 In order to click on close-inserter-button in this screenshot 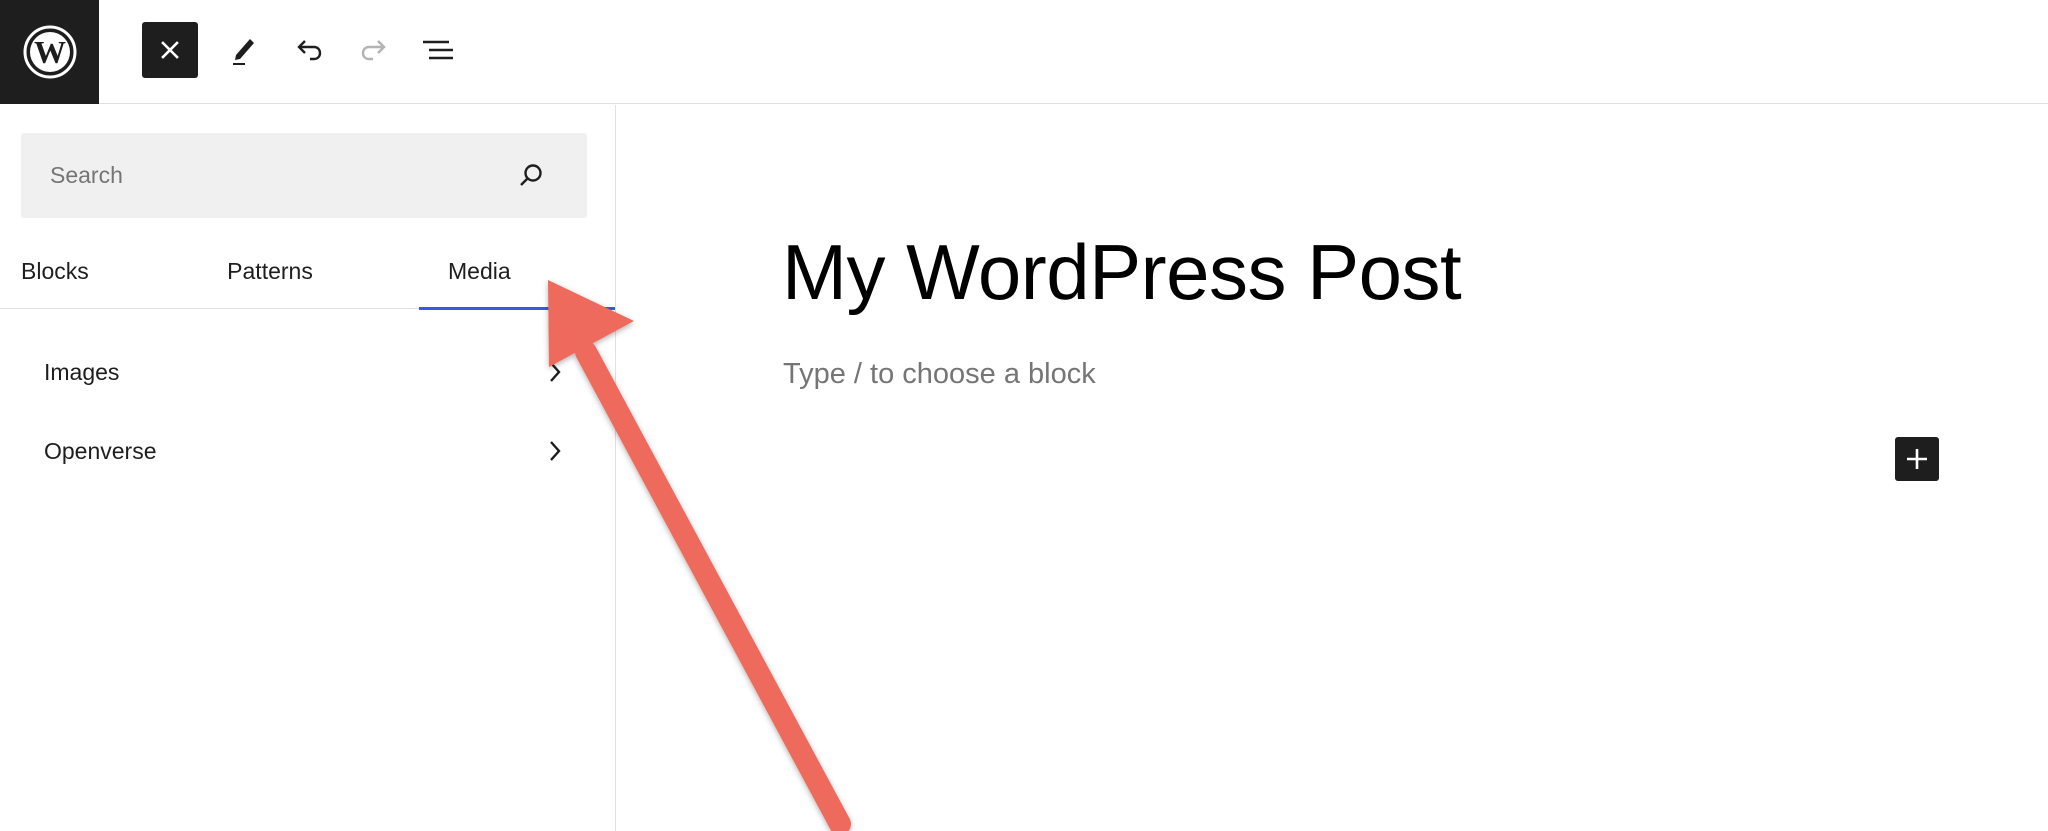, I will do `click(170, 50)`.